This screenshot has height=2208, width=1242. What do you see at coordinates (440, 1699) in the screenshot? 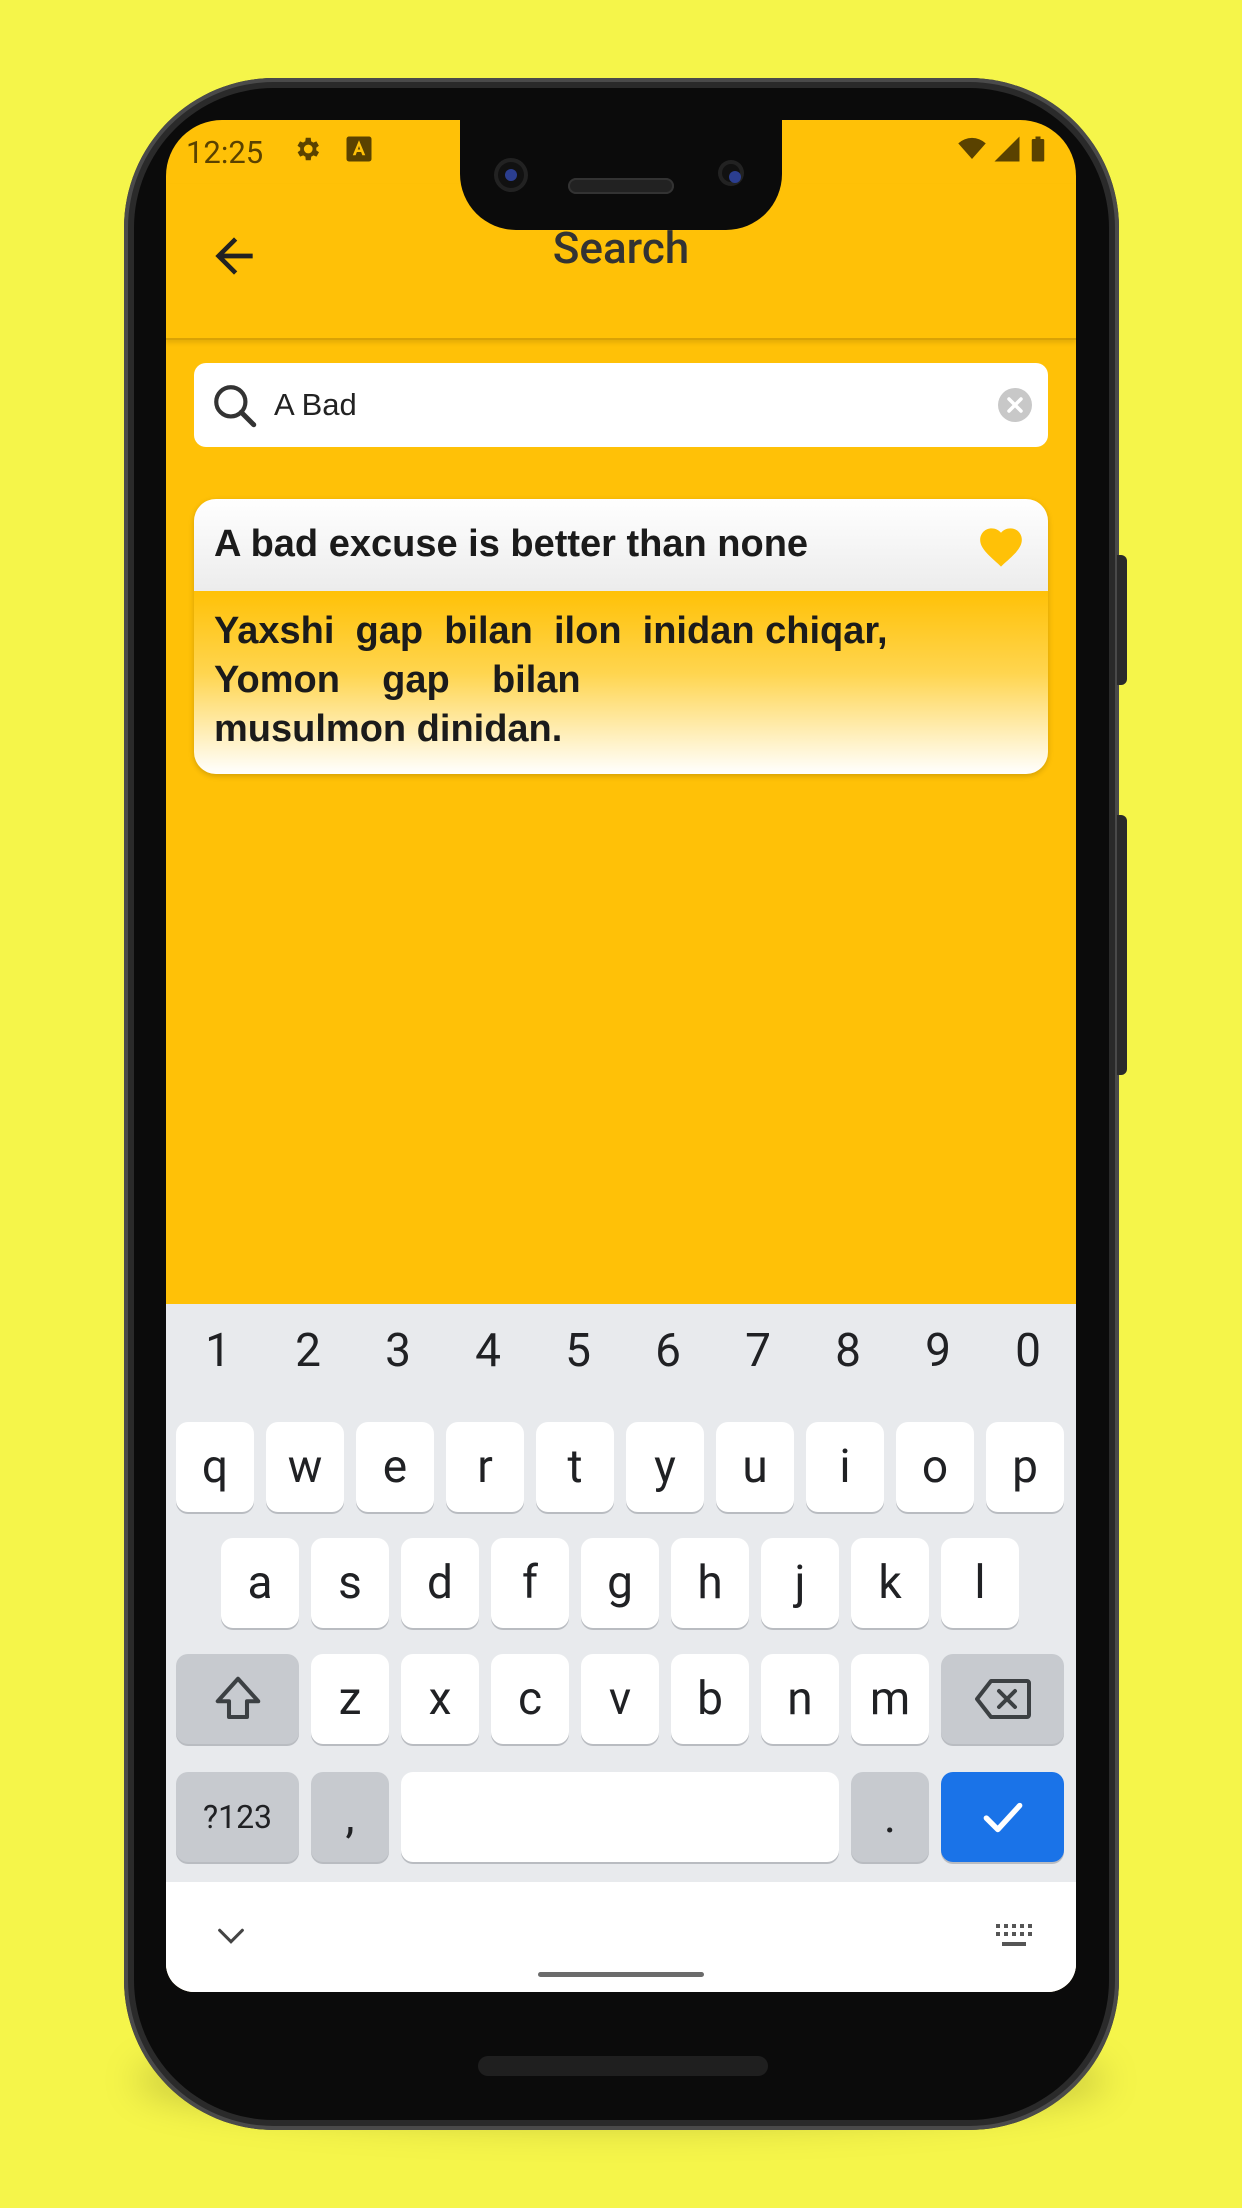
I see `key-x: x` at bounding box center [440, 1699].